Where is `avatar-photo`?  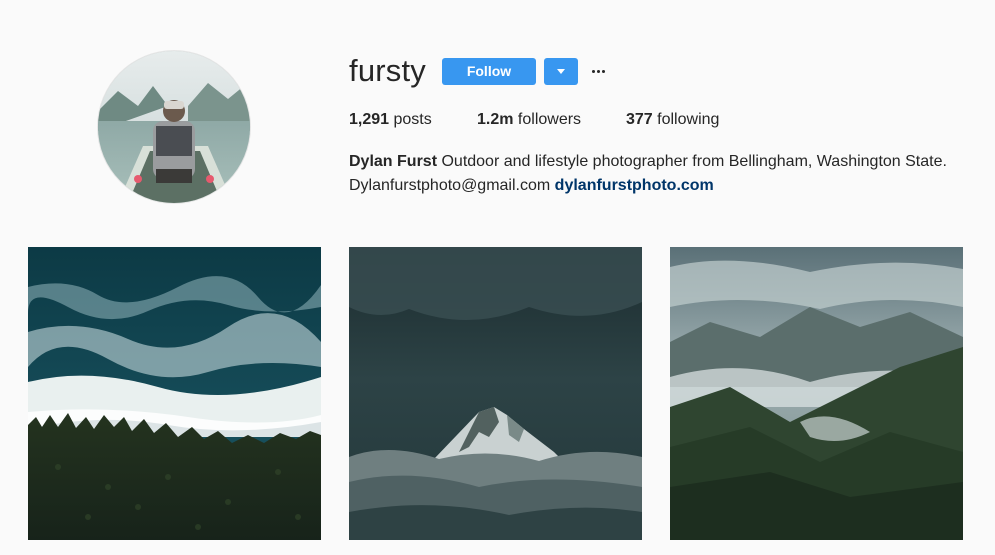 avatar-photo is located at coordinates (174, 127).